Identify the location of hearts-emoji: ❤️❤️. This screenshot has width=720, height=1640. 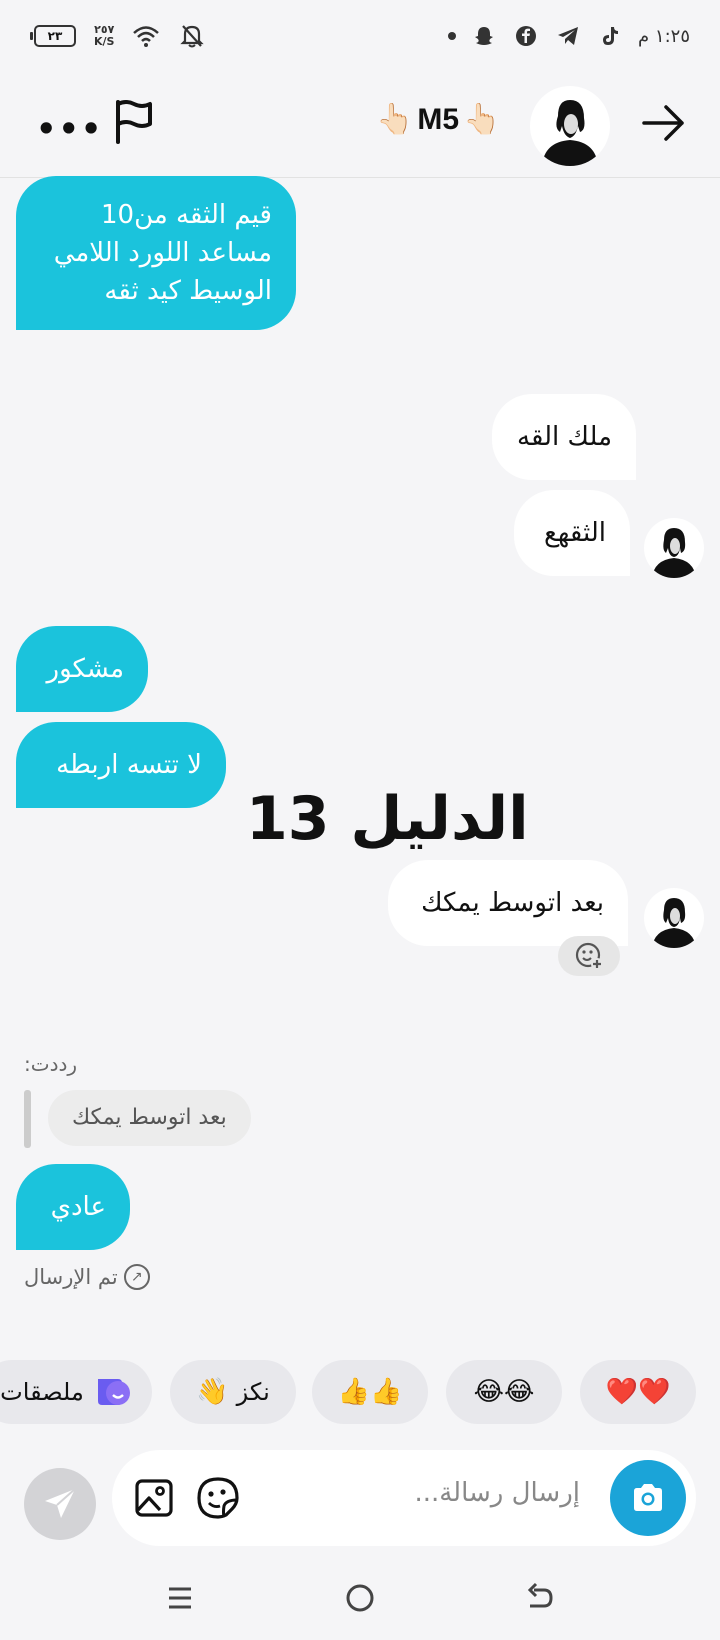
(638, 1392).